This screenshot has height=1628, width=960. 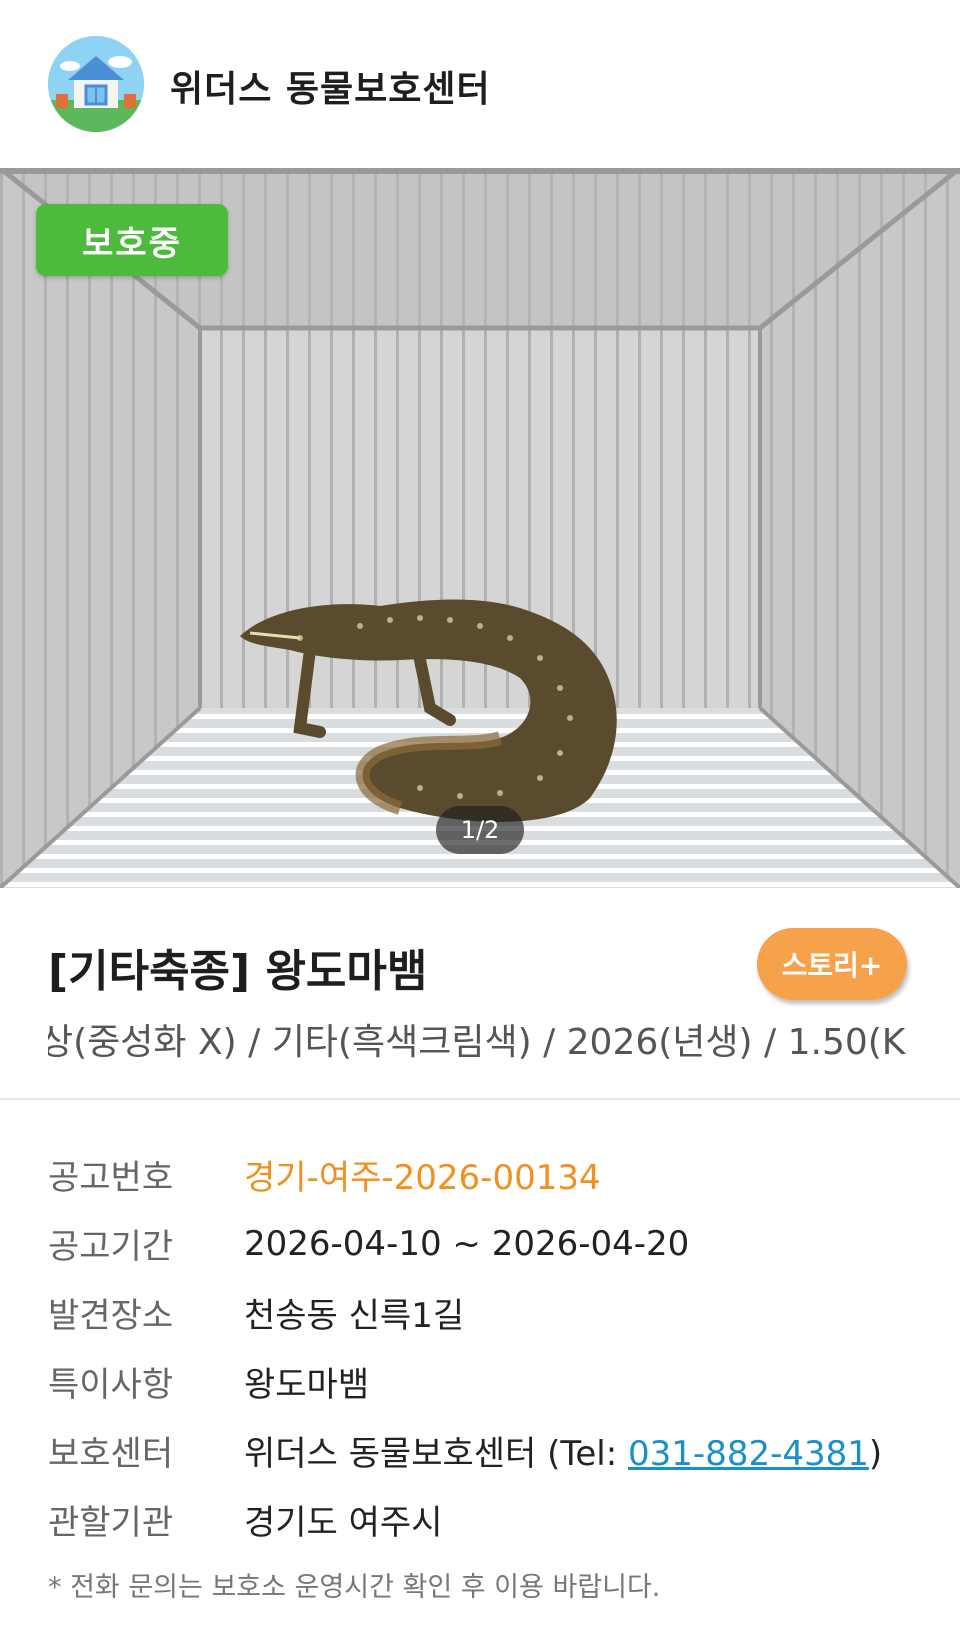 What do you see at coordinates (111, 1385) in the screenshot?
I see `special-note-label: 특이사항` at bounding box center [111, 1385].